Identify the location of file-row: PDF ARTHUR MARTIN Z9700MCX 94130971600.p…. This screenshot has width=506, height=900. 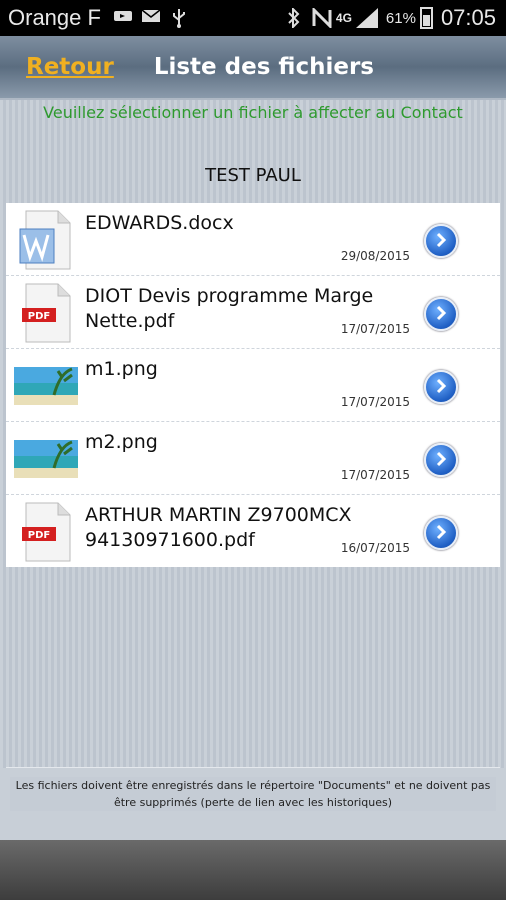
(253, 531).